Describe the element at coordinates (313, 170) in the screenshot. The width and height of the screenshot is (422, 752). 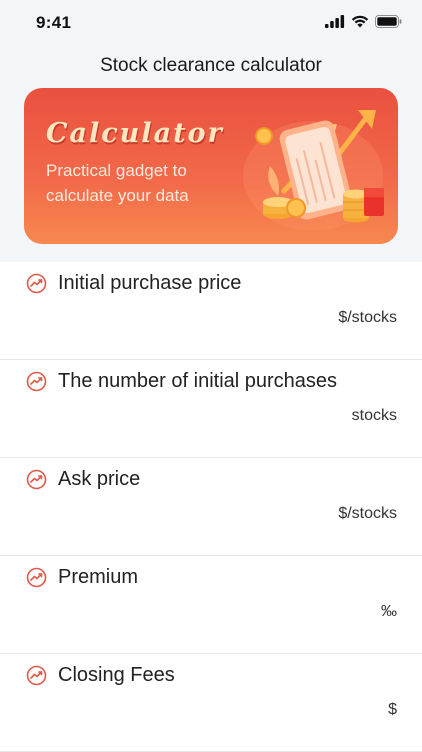
I see `phone-coins-illustration` at that location.